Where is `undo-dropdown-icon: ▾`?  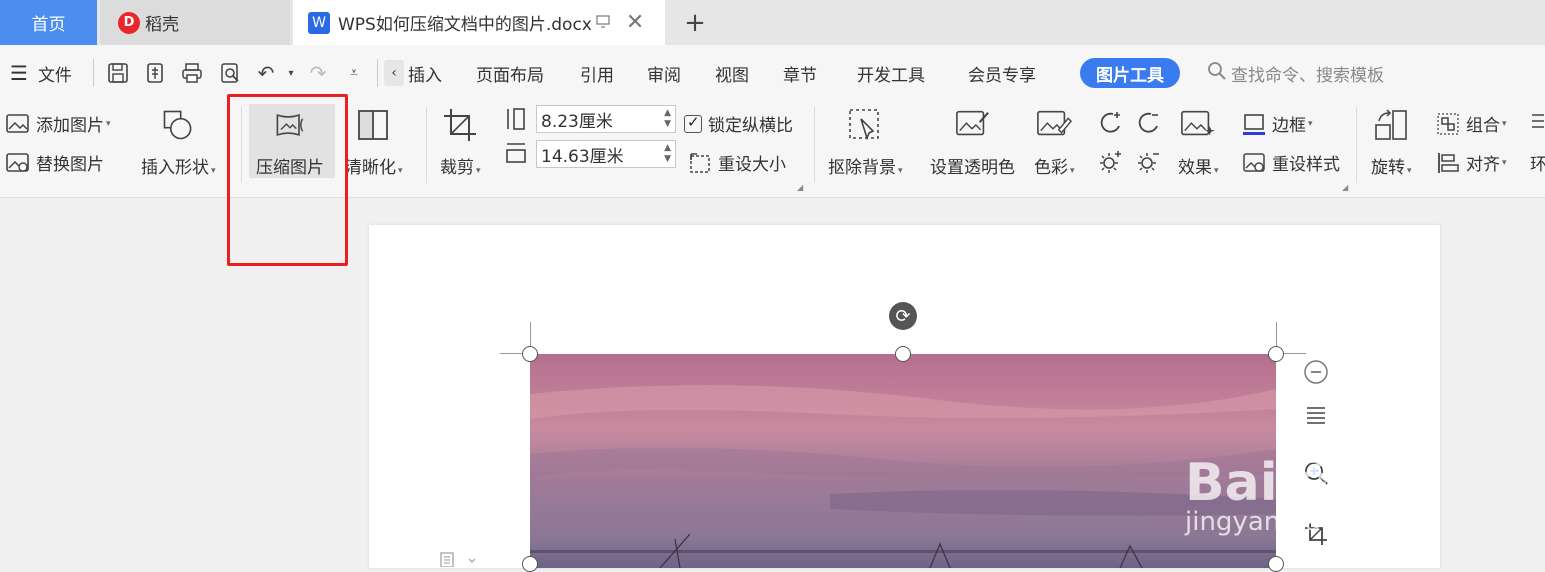
undo-dropdown-icon: ▾ is located at coordinates (291, 73).